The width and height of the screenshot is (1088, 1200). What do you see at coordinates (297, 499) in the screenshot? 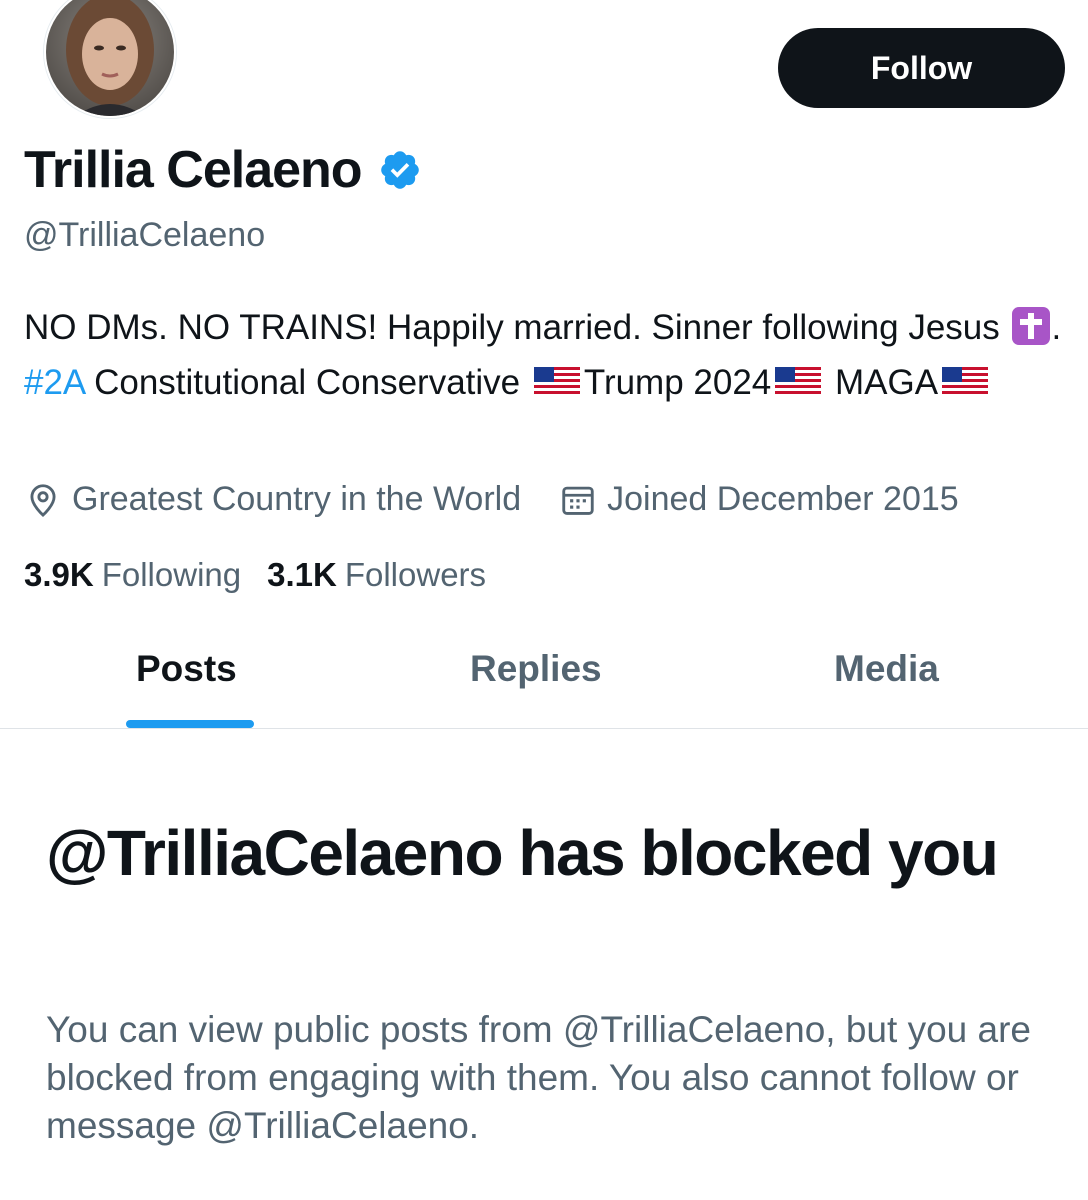
I see `location-text: Greatest Country in the World` at bounding box center [297, 499].